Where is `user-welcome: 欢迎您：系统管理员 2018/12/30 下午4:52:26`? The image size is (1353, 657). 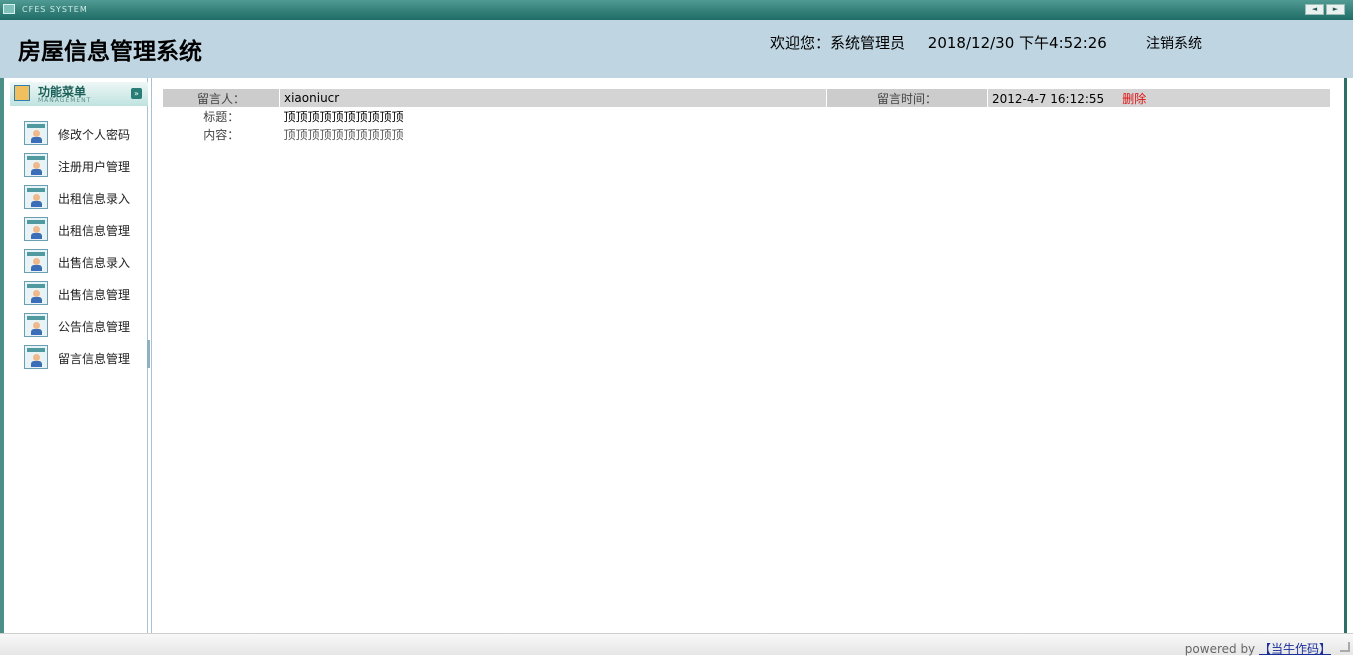
user-welcome: 欢迎您：系统管理员 2018/12/30 下午4:52:26 is located at coordinates (947, 42).